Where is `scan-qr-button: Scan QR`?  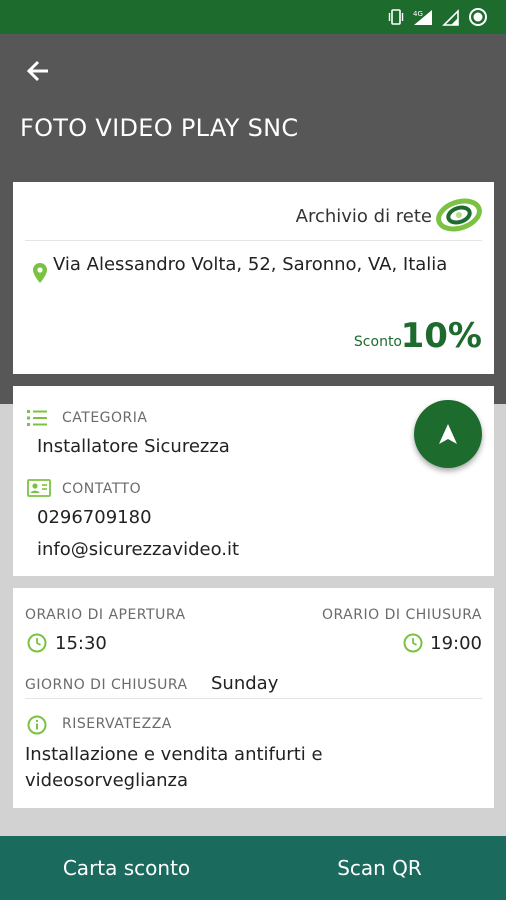 scan-qr-button: Scan QR is located at coordinates (379, 868).